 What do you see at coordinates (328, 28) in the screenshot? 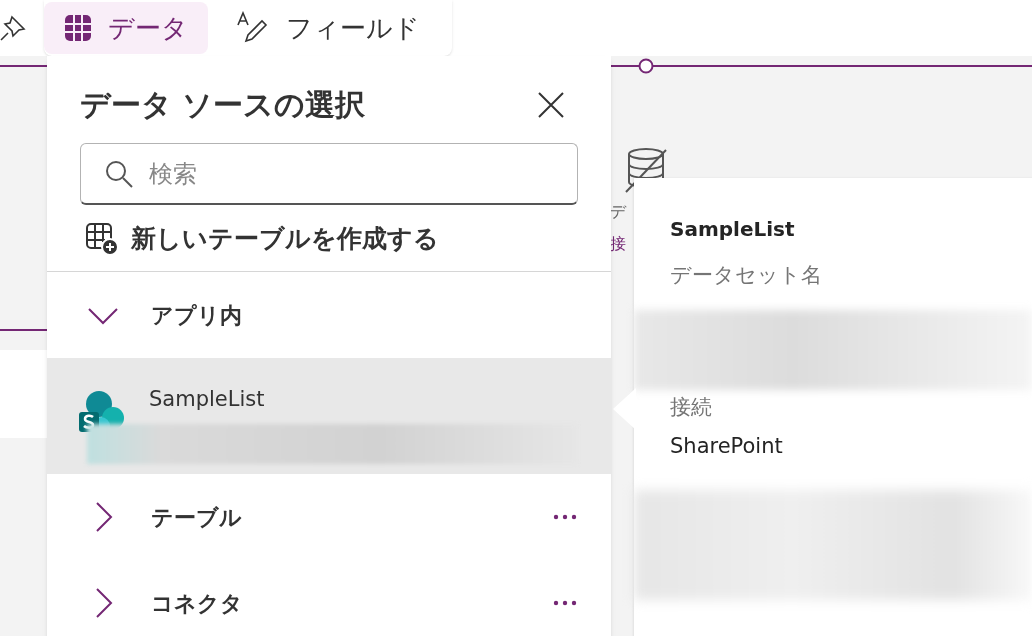
I see `toolbar-tab: フィールド` at bounding box center [328, 28].